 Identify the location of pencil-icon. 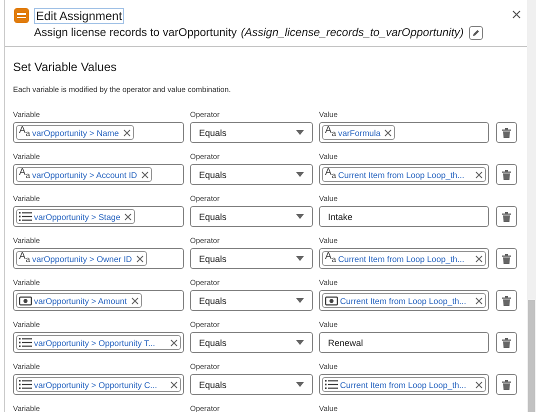
(476, 33).